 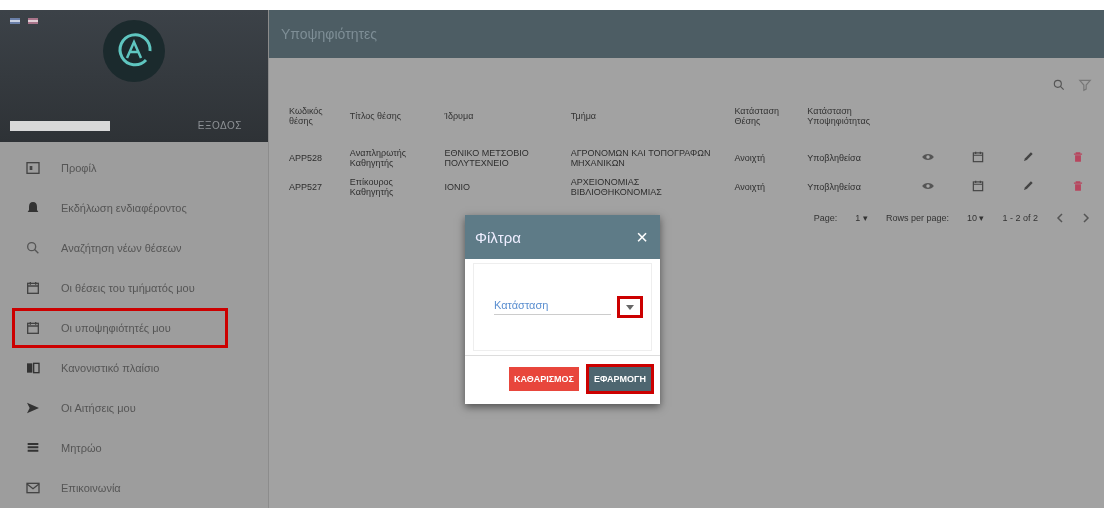 What do you see at coordinates (642, 237) in the screenshot?
I see `close-button: ×` at bounding box center [642, 237].